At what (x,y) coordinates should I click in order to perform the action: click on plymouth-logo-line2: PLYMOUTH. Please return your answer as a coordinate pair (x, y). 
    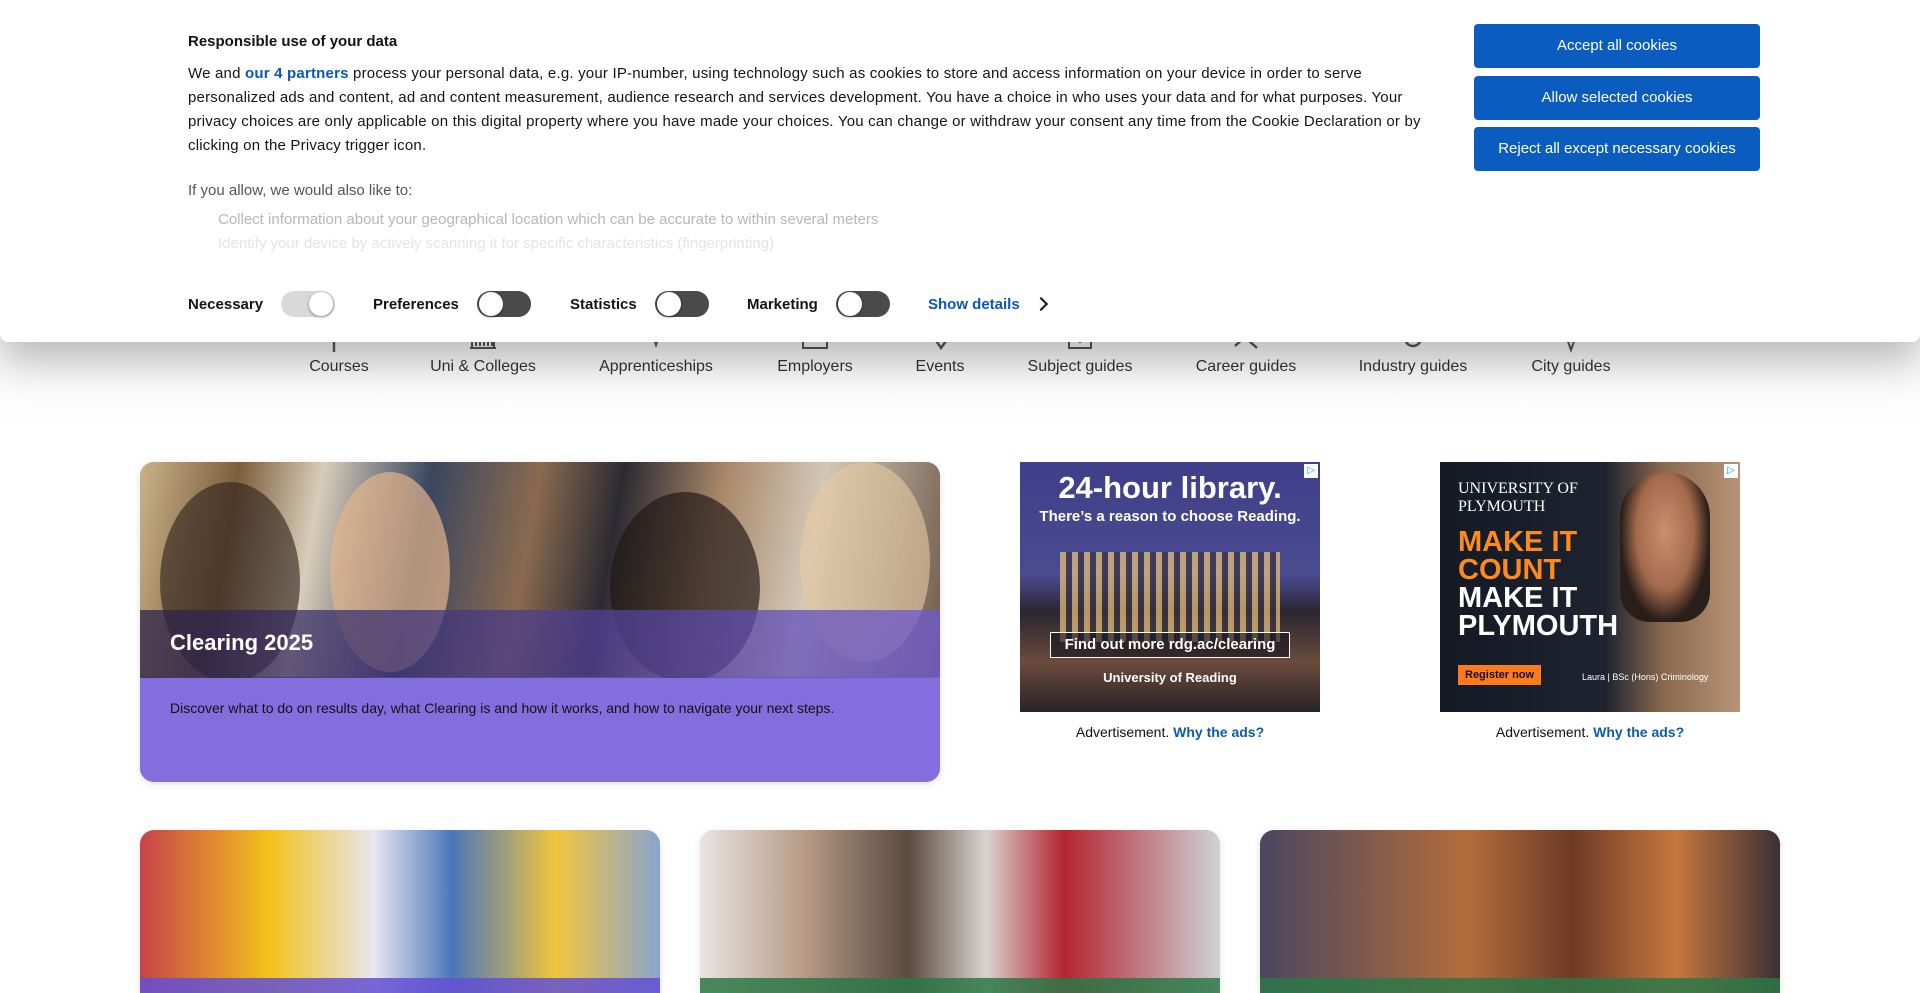
    Looking at the image, I should click on (1502, 506).